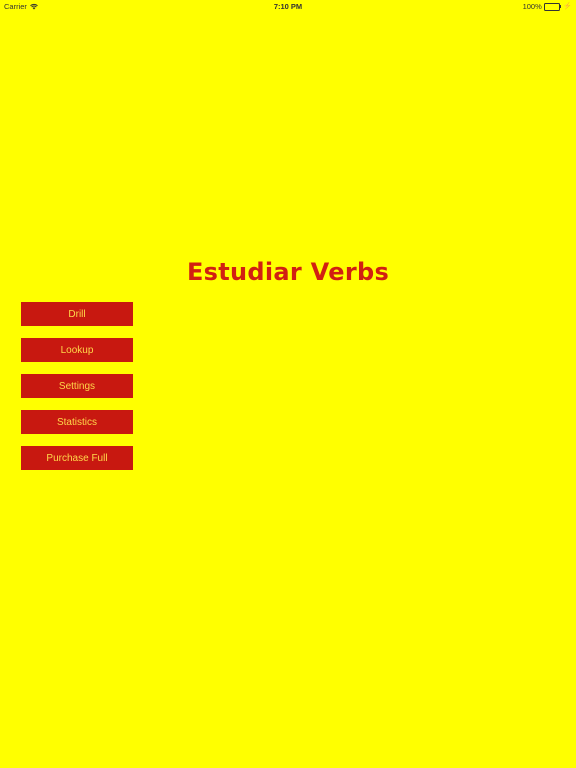  I want to click on drill-button: Drill, so click(77, 314).